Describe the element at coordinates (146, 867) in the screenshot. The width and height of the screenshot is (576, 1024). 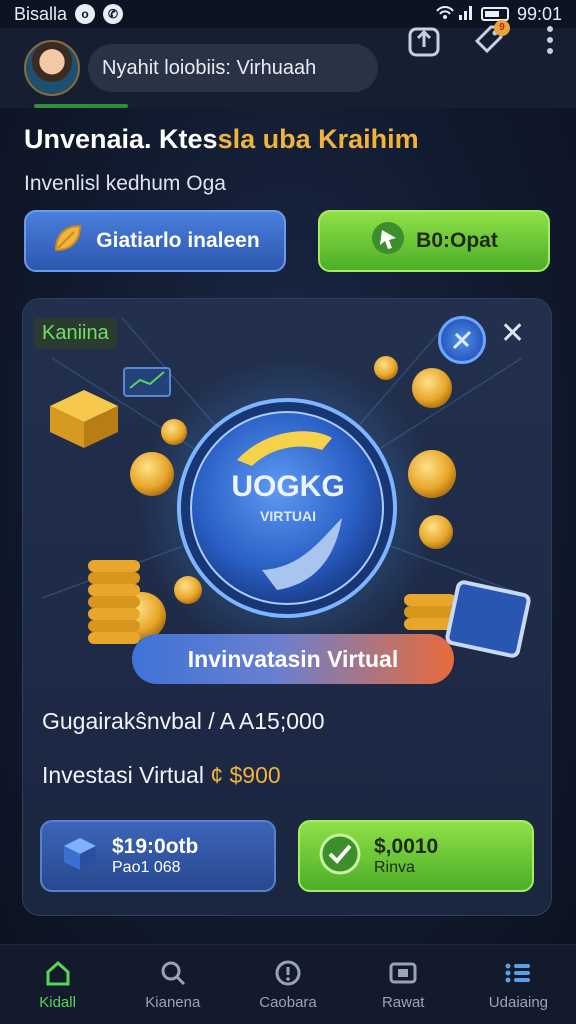
I see `amount-button-sub: Pao1 068` at that location.